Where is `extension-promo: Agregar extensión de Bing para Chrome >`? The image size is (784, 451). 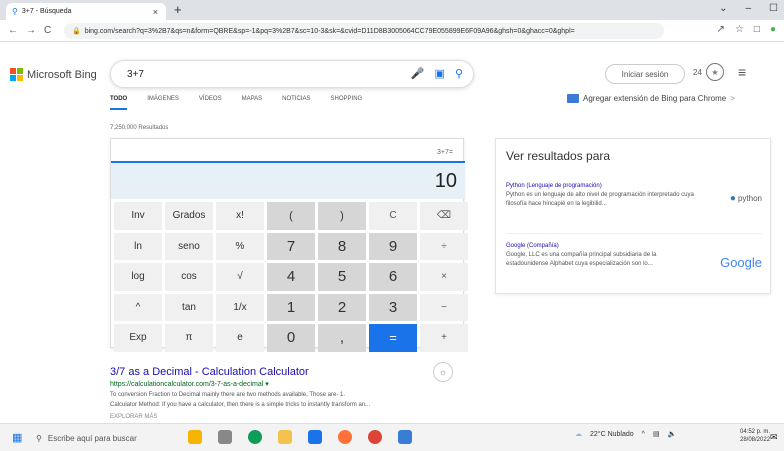
extension-promo: Agregar extensión de Bing para Chrome > is located at coordinates (651, 98).